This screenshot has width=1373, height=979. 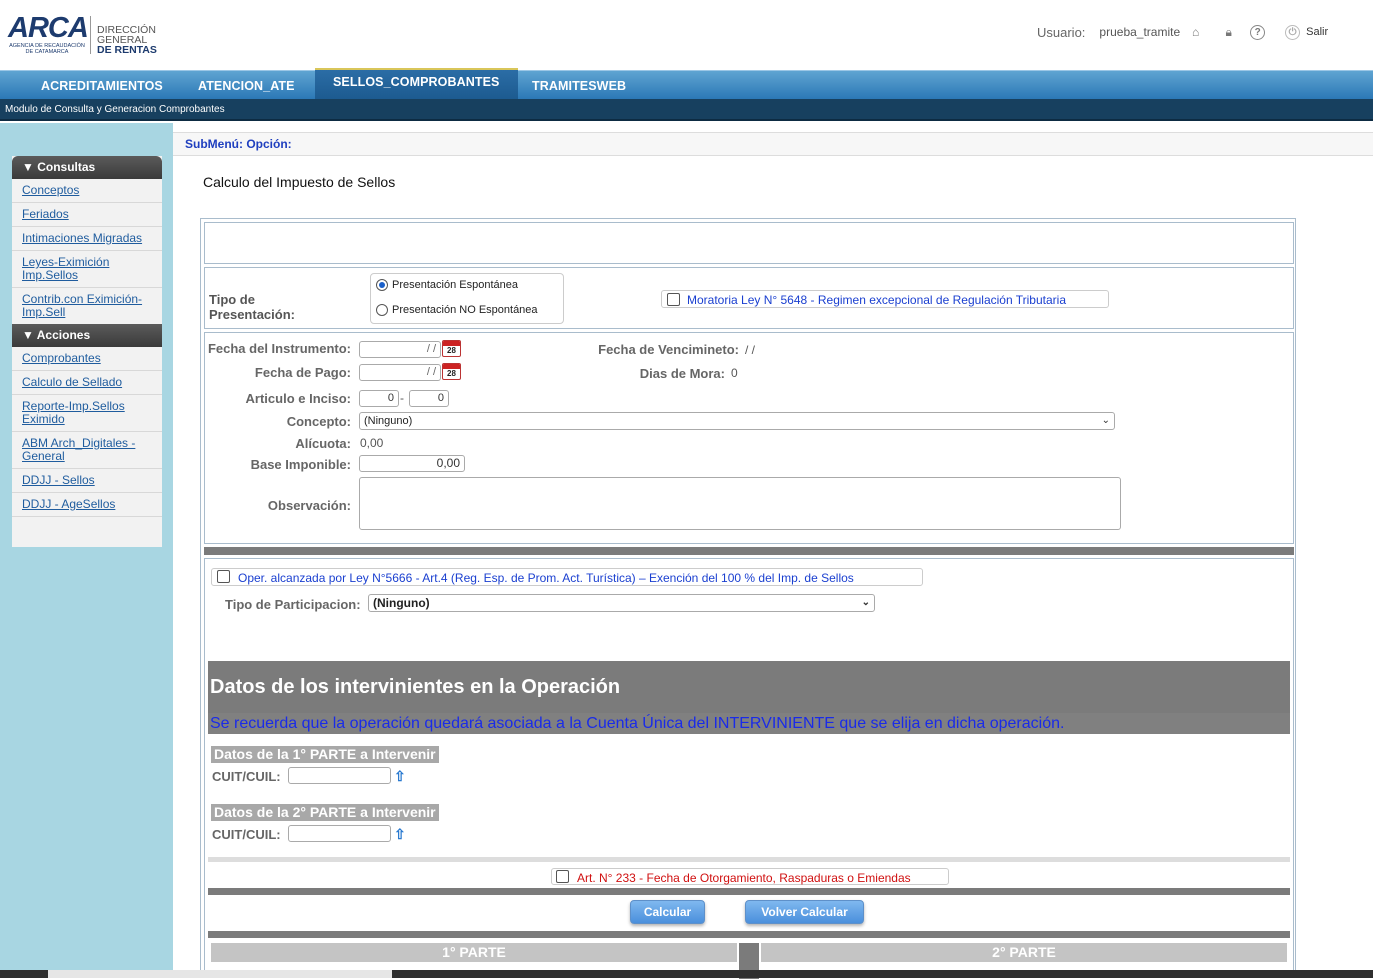 What do you see at coordinates (865, 602) in the screenshot?
I see `chevron-down-icon: ⌄` at bounding box center [865, 602].